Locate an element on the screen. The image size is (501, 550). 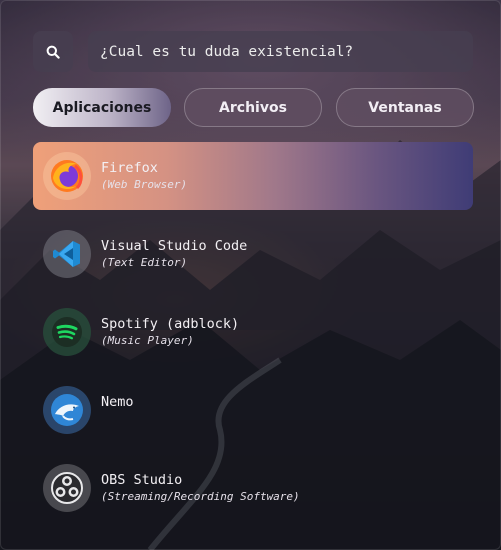
search-icon is located at coordinates (53, 52).